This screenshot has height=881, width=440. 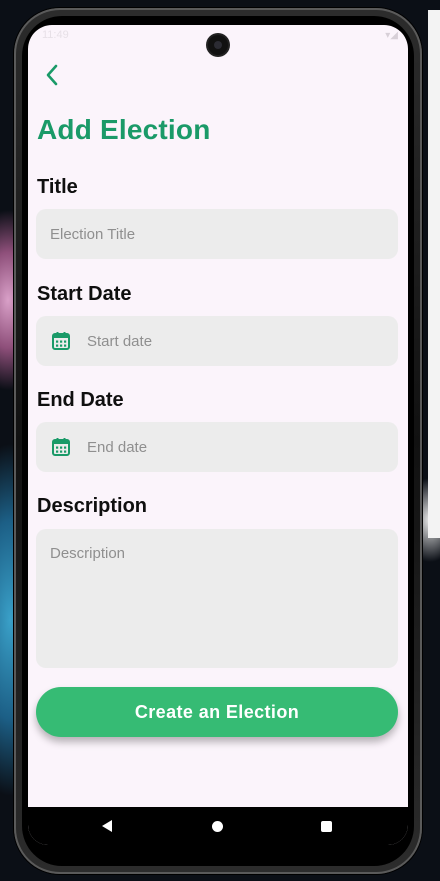 What do you see at coordinates (120, 341) in the screenshot?
I see `start-date-placeholder: Start date` at bounding box center [120, 341].